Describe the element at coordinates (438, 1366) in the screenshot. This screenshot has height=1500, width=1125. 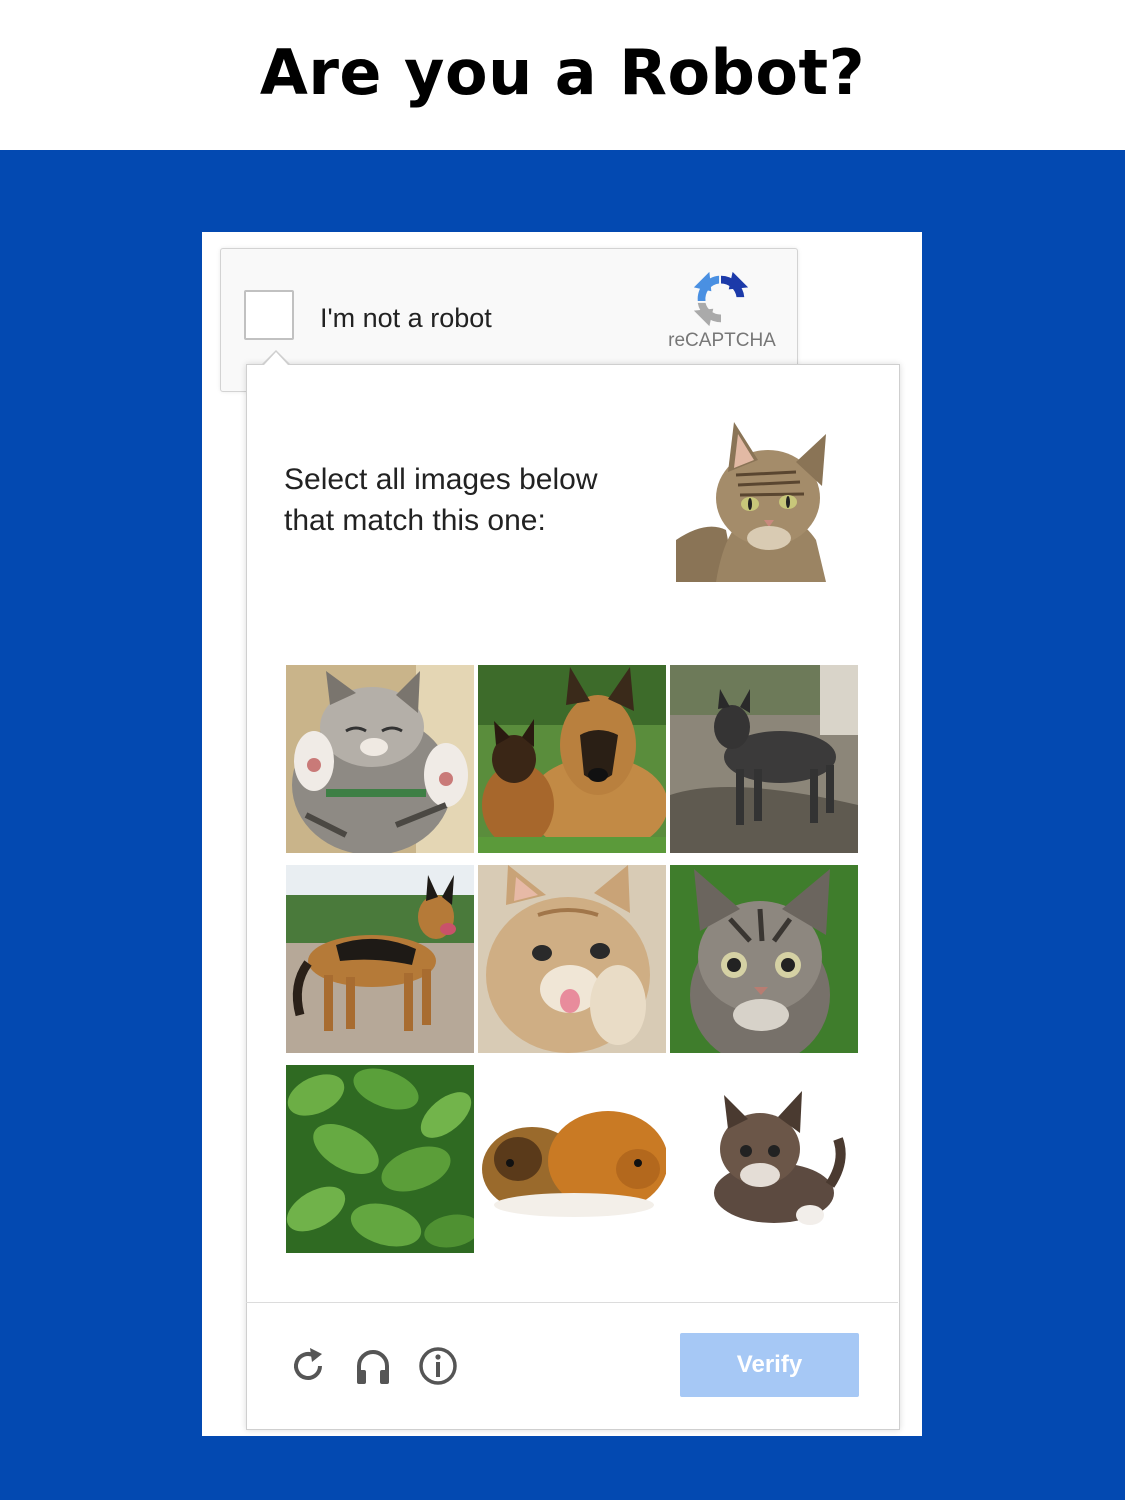
I see `info-icon` at that location.